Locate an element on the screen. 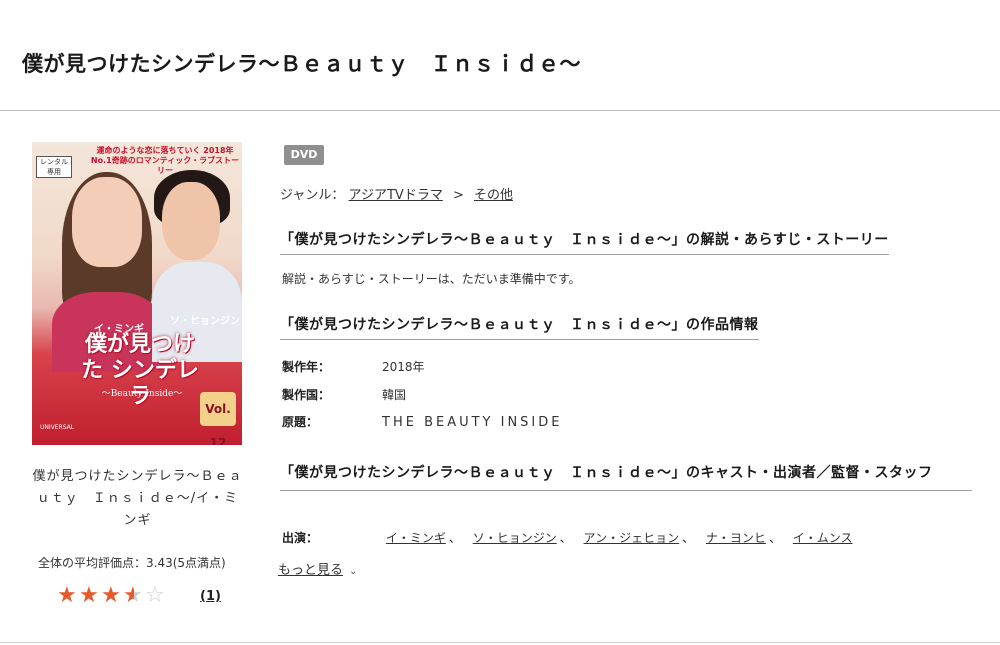 This screenshot has height=645, width=1000. cast-label: 出演： is located at coordinates (300, 538).